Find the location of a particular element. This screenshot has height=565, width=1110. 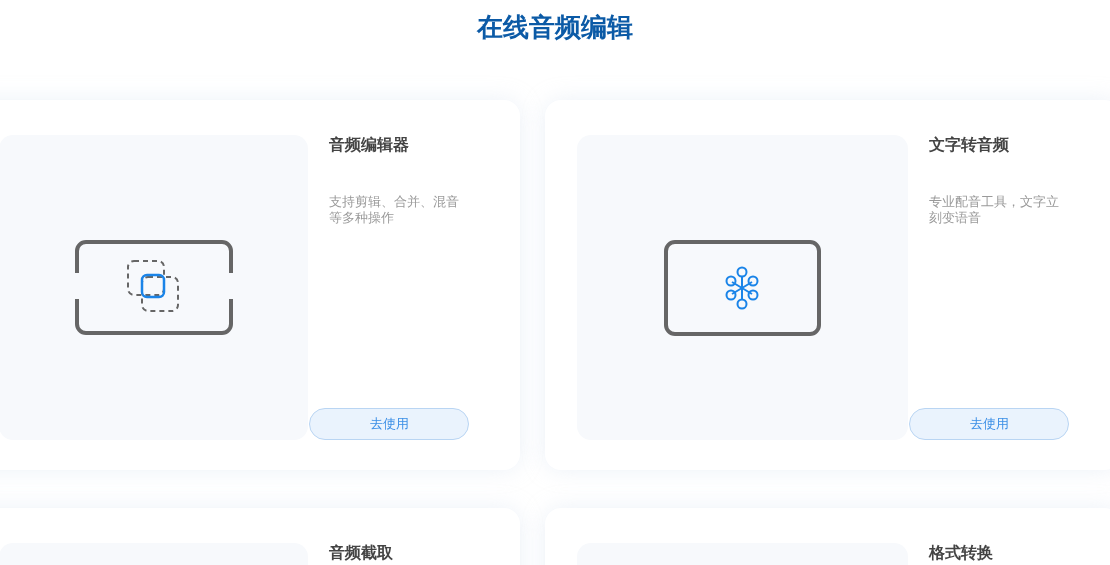

tool-name: 格式转换 is located at coordinates (961, 553).